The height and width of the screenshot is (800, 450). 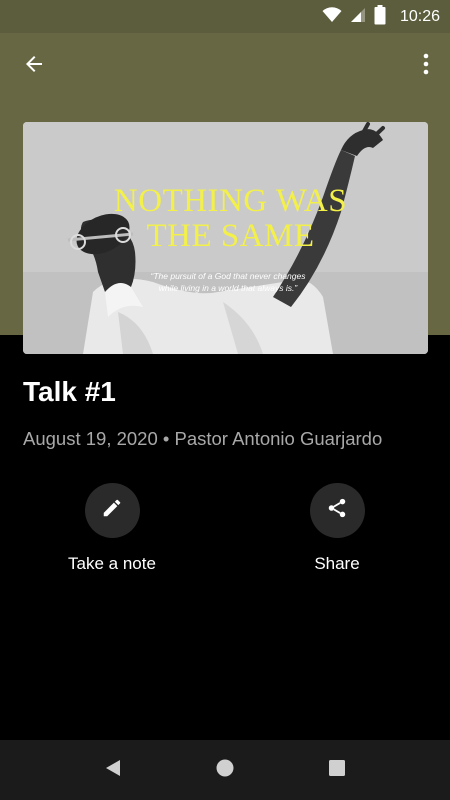 I want to click on nav-recents-icon, so click(x=337, y=770).